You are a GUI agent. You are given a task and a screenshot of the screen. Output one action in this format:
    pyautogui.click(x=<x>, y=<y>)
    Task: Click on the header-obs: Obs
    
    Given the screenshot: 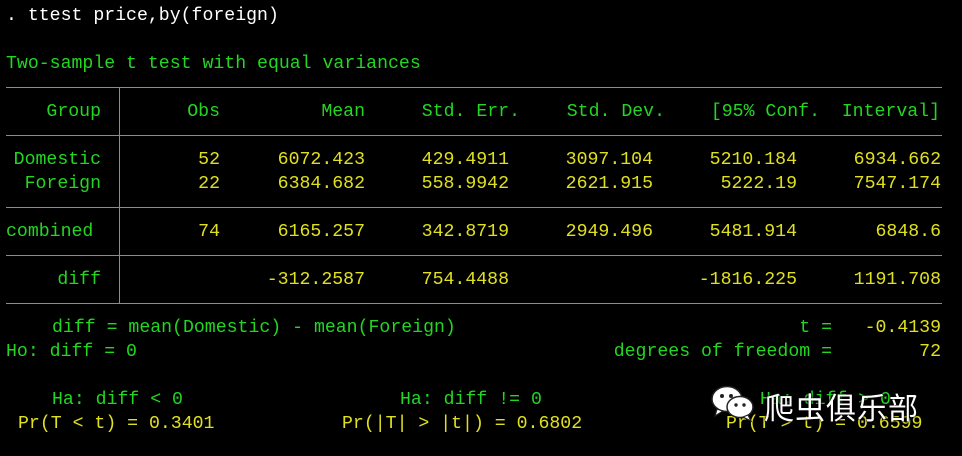 What is the action you would take?
    pyautogui.click(x=203, y=112)
    